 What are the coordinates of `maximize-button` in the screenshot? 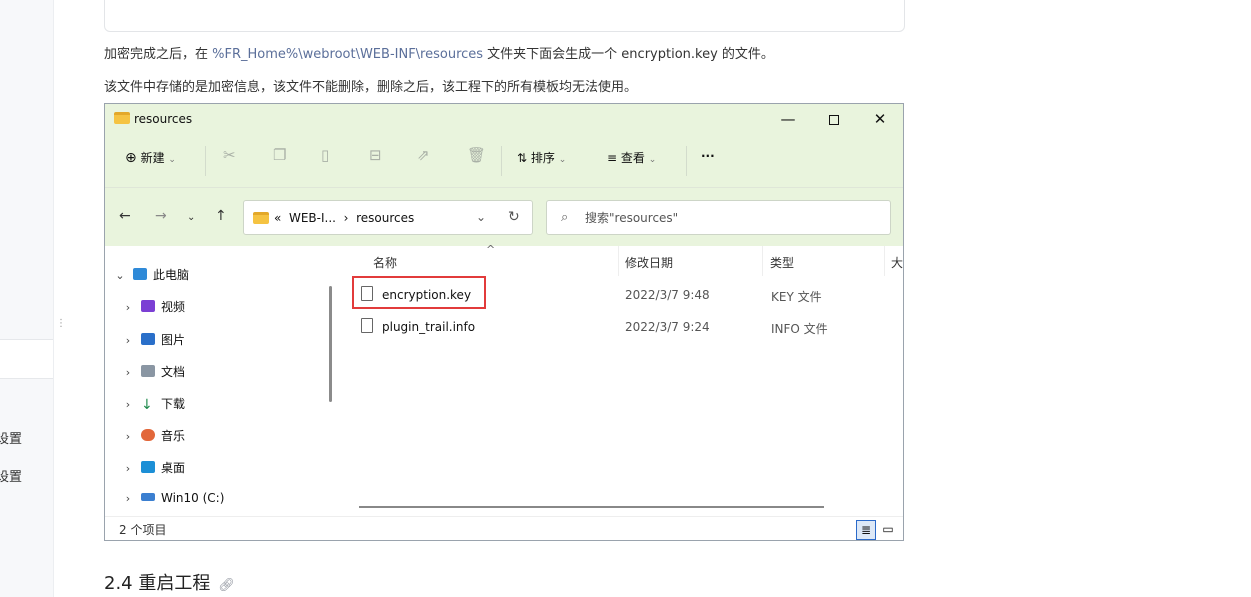 It's located at (834, 119).